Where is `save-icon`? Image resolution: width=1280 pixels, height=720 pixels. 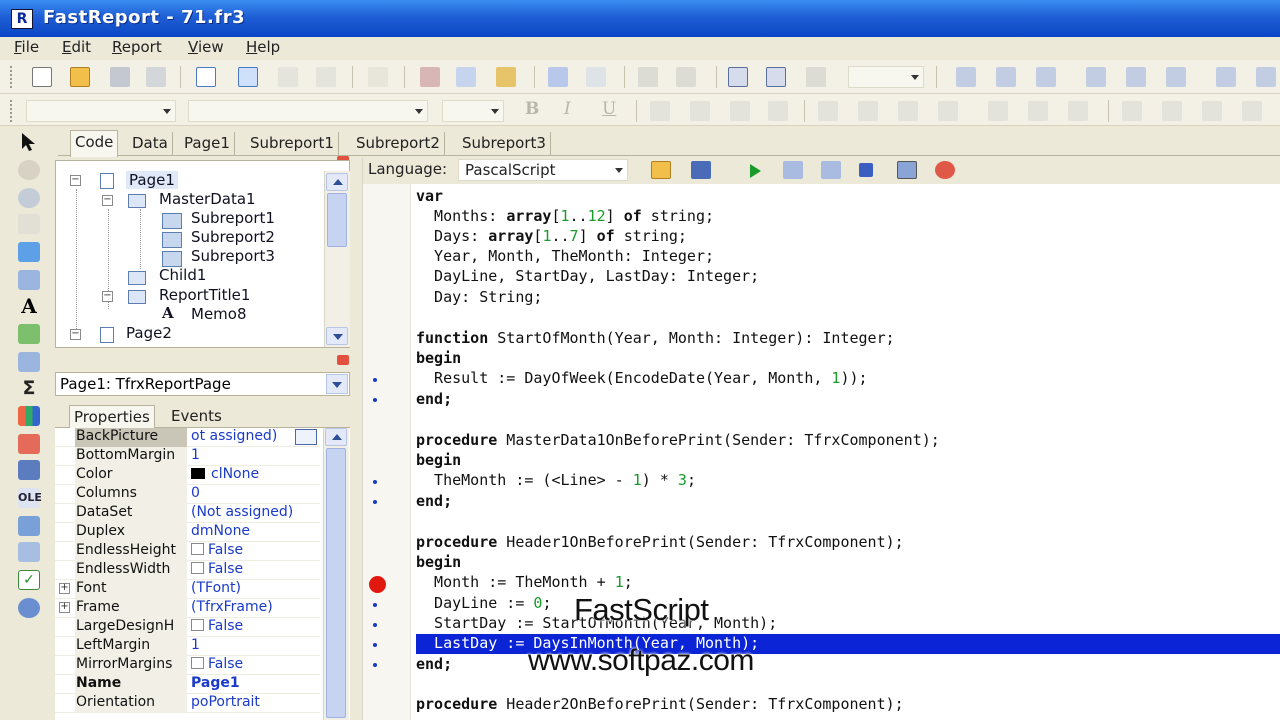
save-icon is located at coordinates (120, 77).